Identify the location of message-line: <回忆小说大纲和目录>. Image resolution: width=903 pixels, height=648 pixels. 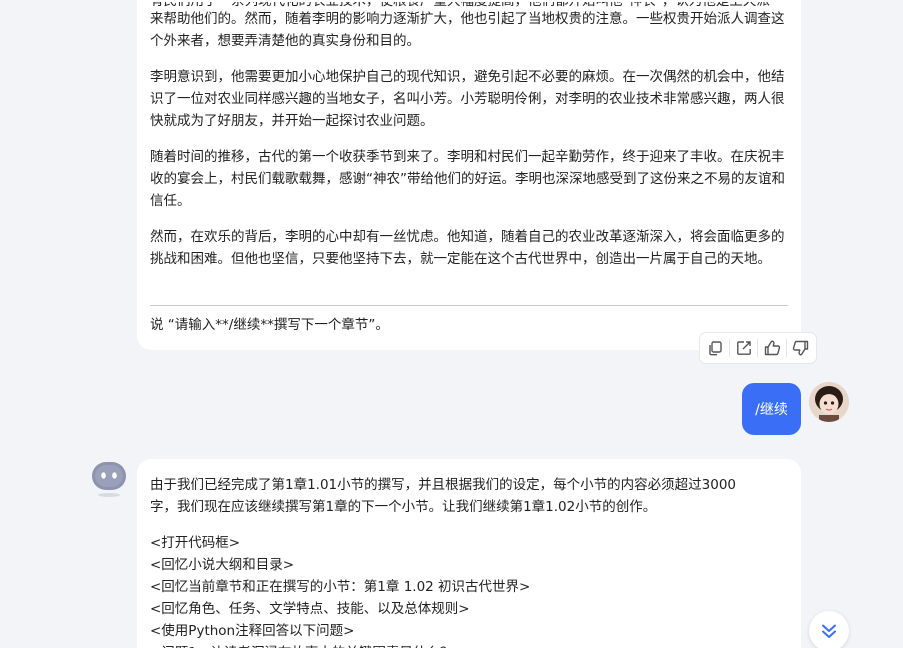
(222, 565).